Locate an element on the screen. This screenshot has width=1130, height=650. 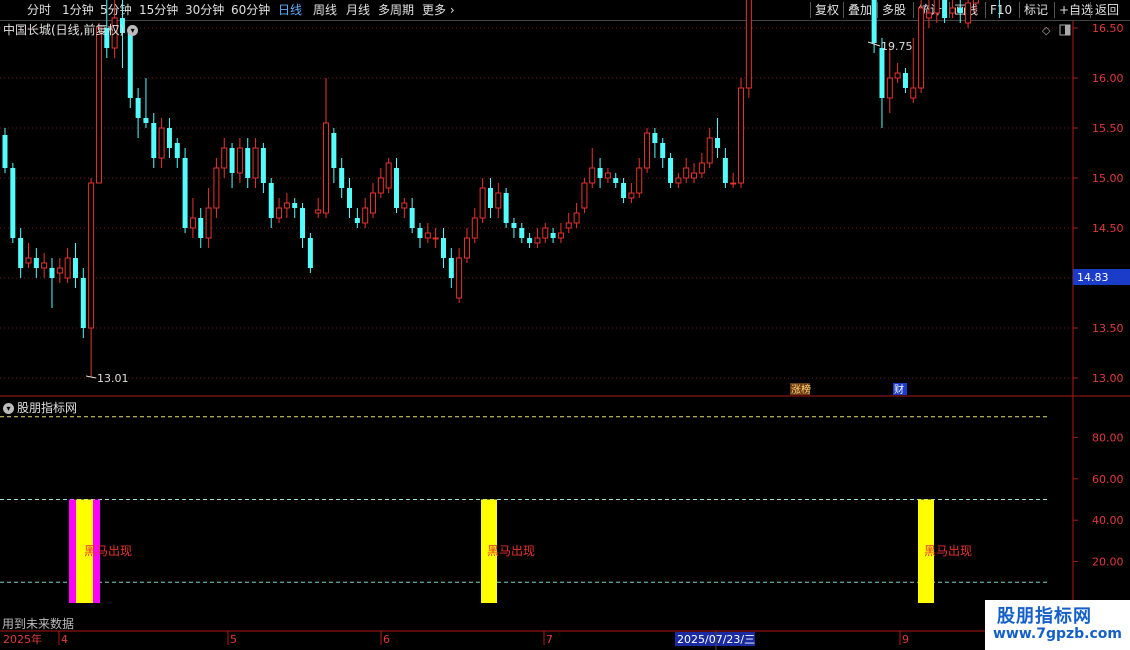
indicator-tick-label: 60.00 is located at coordinates (1108, 479).